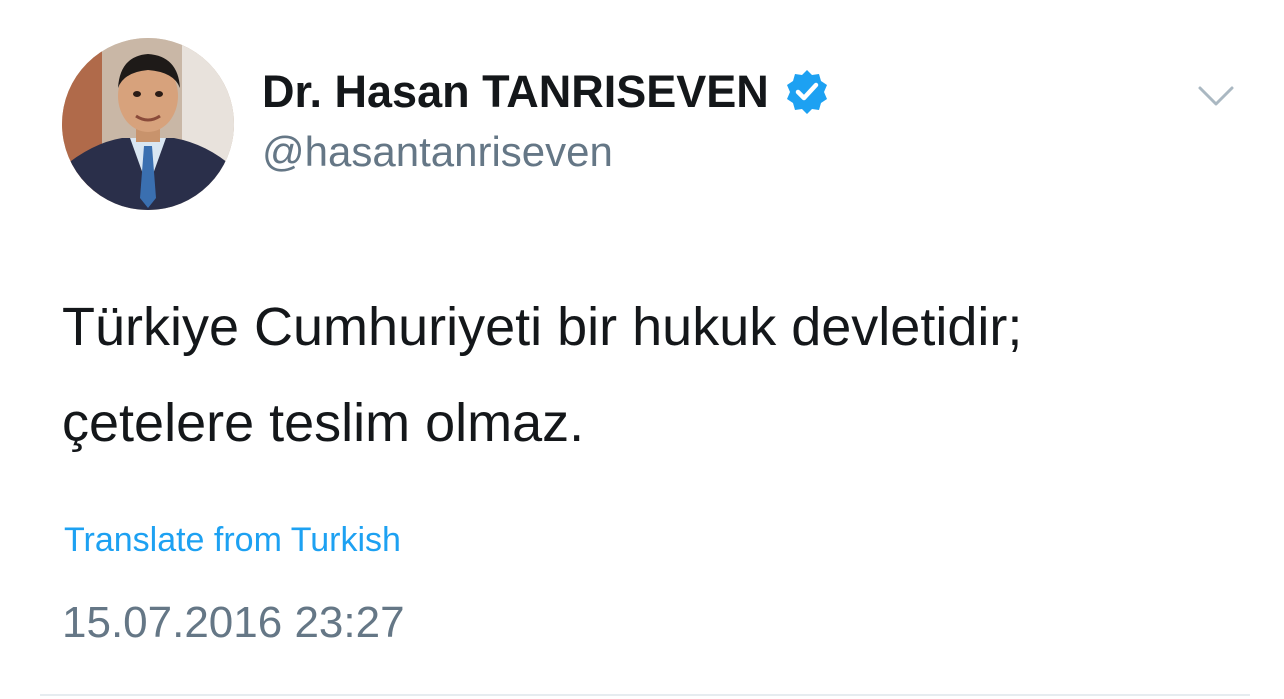 This screenshot has height=699, width=1284. What do you see at coordinates (323, 423) in the screenshot?
I see `tweet-text-line-2: çetelere teslim olmaz.` at bounding box center [323, 423].